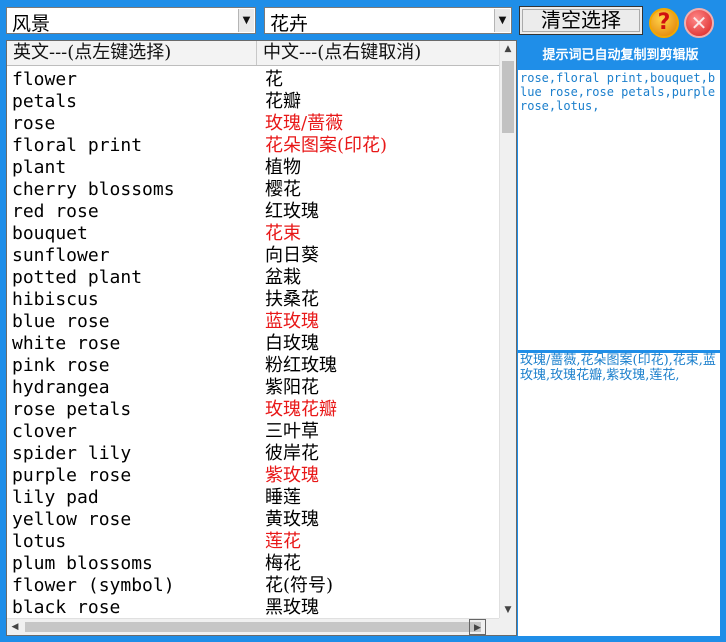  What do you see at coordinates (292, 322) in the screenshot?
I see `list-item-chinese: 蓝玫瑰` at bounding box center [292, 322].